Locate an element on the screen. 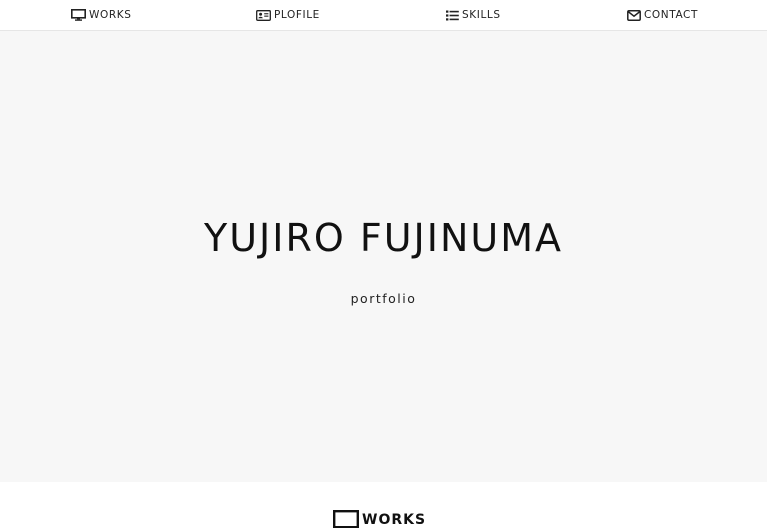 Image resolution: width=767 pixels, height=528 pixels. nav-label-contact: CONTACT is located at coordinates (671, 15).